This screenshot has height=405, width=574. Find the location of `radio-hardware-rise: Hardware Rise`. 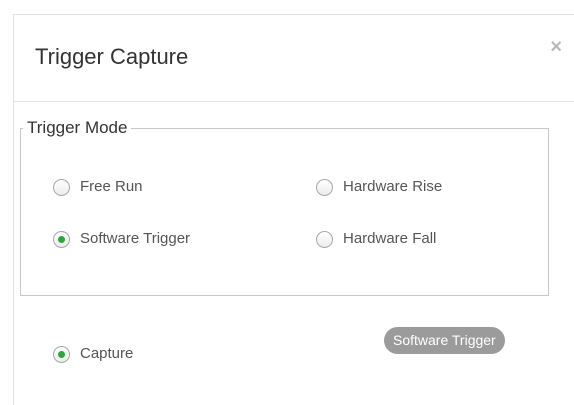

radio-hardware-rise: Hardware Rise is located at coordinates (379, 187).